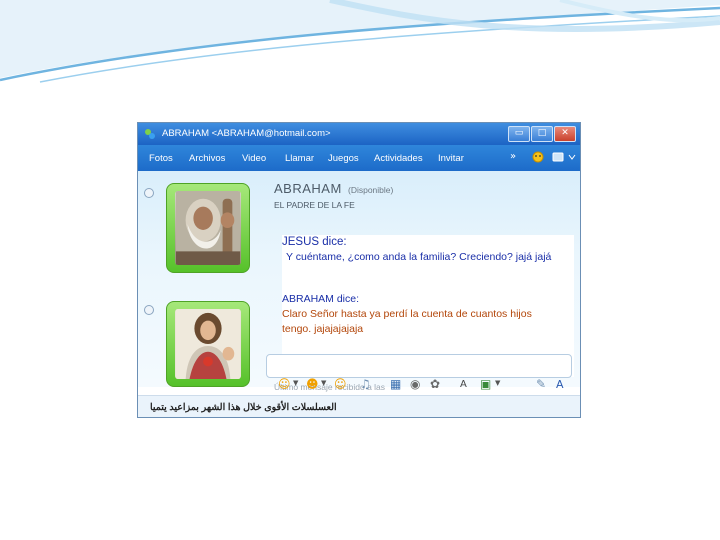  What do you see at coordinates (451, 158) in the screenshot?
I see `menu-invitar: Invitar` at bounding box center [451, 158].